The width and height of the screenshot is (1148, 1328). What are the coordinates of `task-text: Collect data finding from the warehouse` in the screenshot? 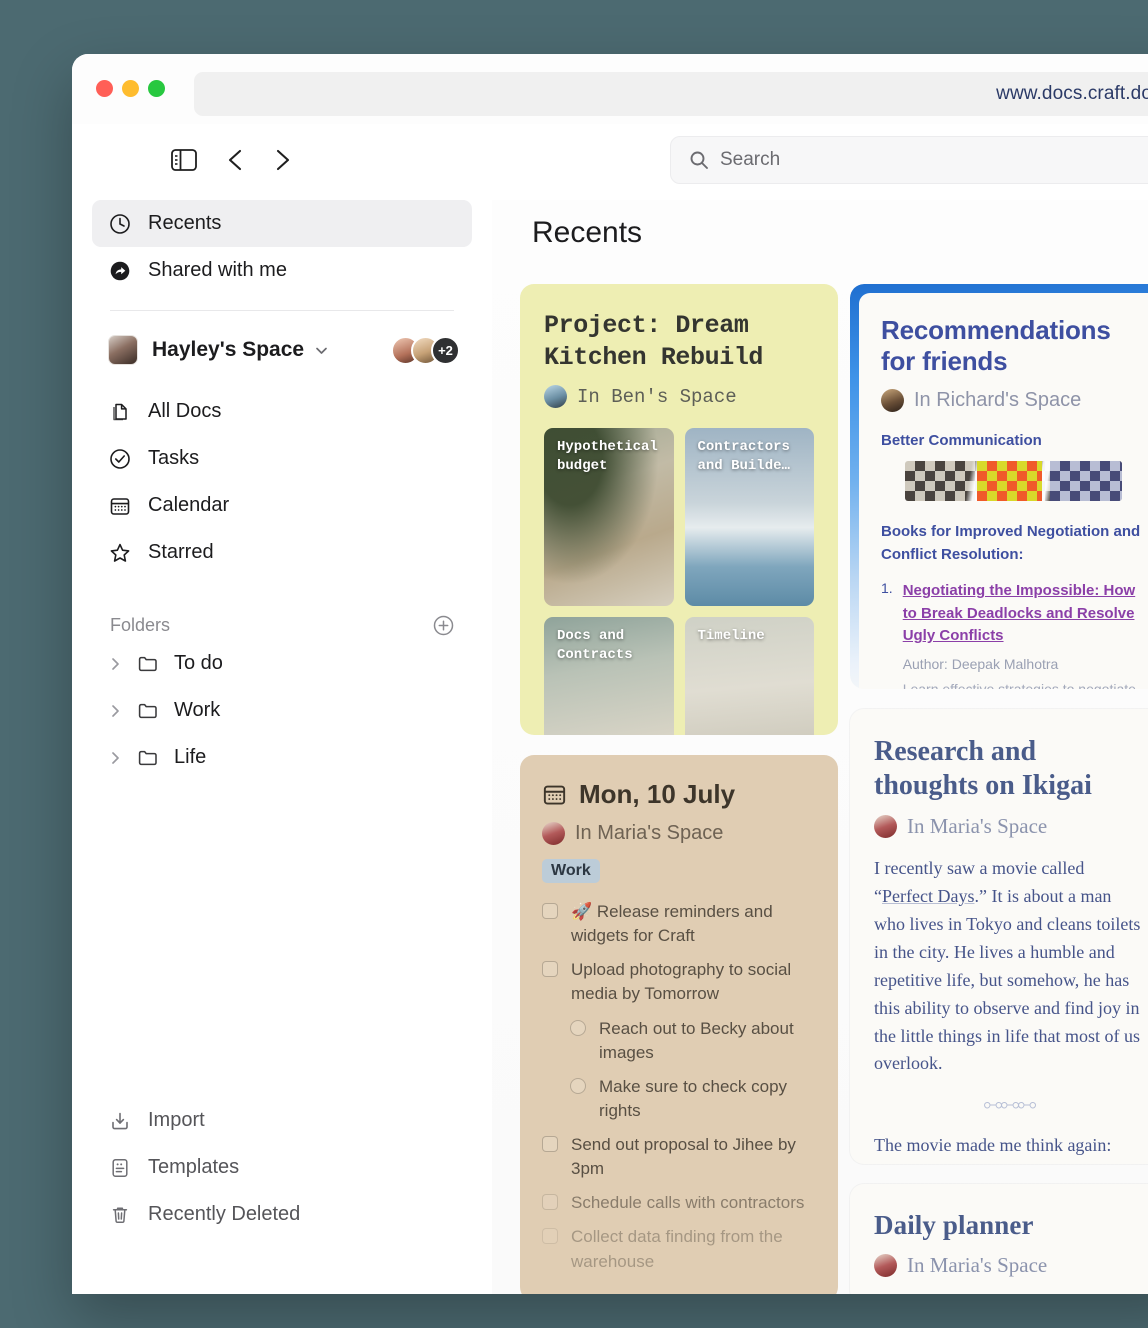 It's located at (677, 1249).